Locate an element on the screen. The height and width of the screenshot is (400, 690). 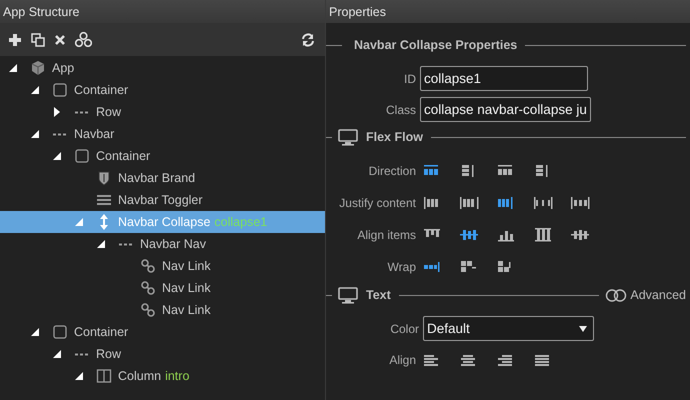
section-title: Navbar Collapse Properties is located at coordinates (436, 45).